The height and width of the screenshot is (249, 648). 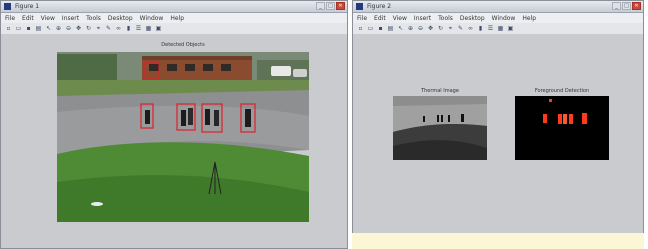 I want to click on thermal-image, so click(x=440, y=128).